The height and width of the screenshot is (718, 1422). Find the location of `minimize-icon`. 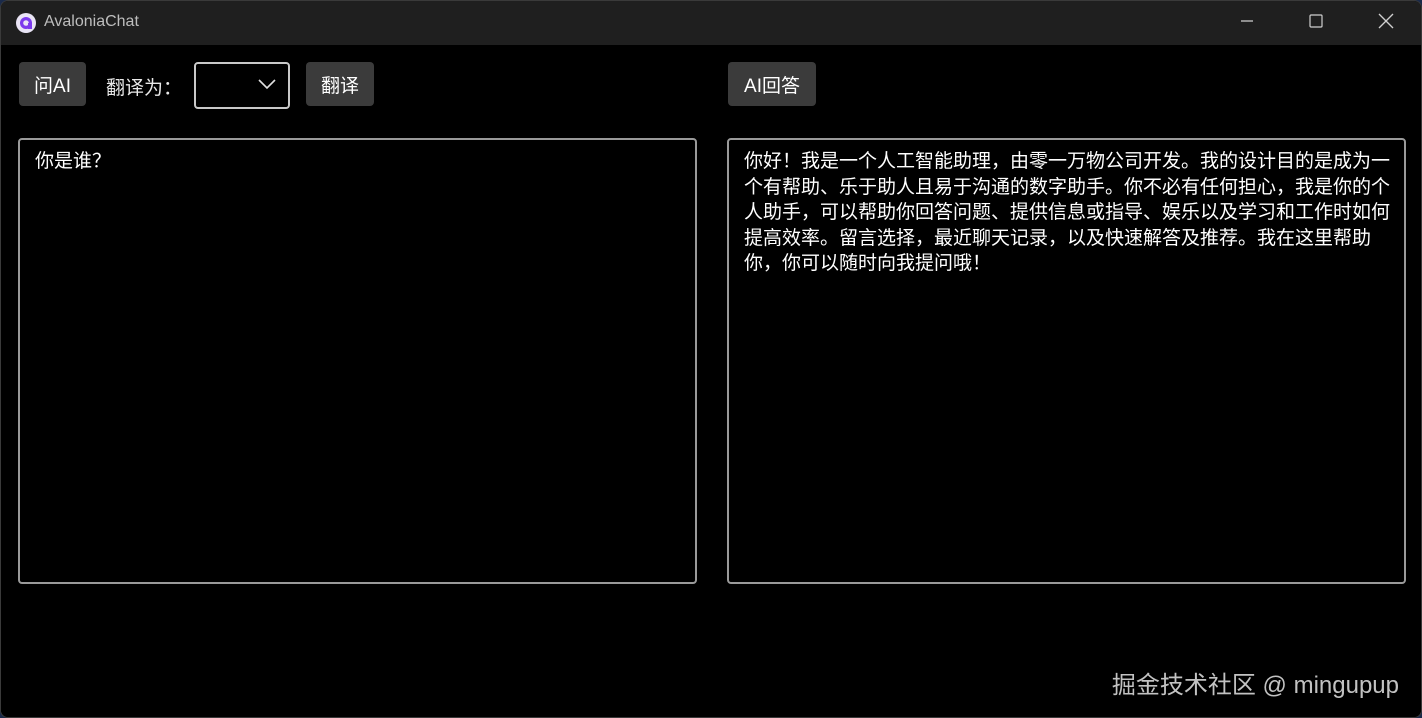

minimize-icon is located at coordinates (1247, 23).